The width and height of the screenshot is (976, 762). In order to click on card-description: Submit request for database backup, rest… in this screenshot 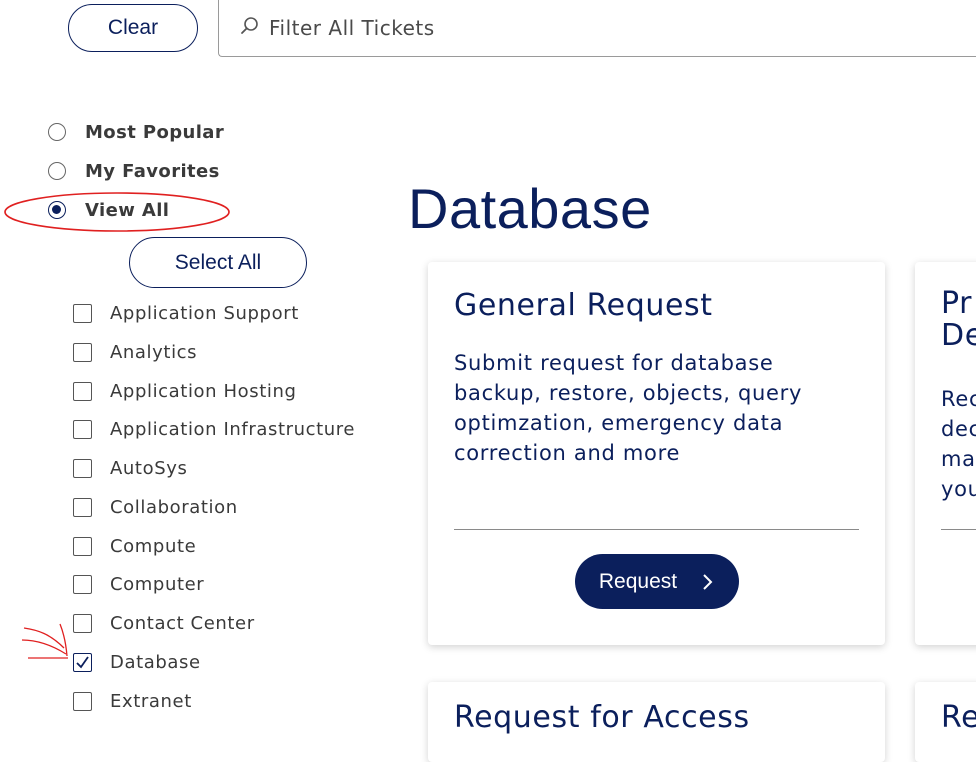, I will do `click(628, 408)`.